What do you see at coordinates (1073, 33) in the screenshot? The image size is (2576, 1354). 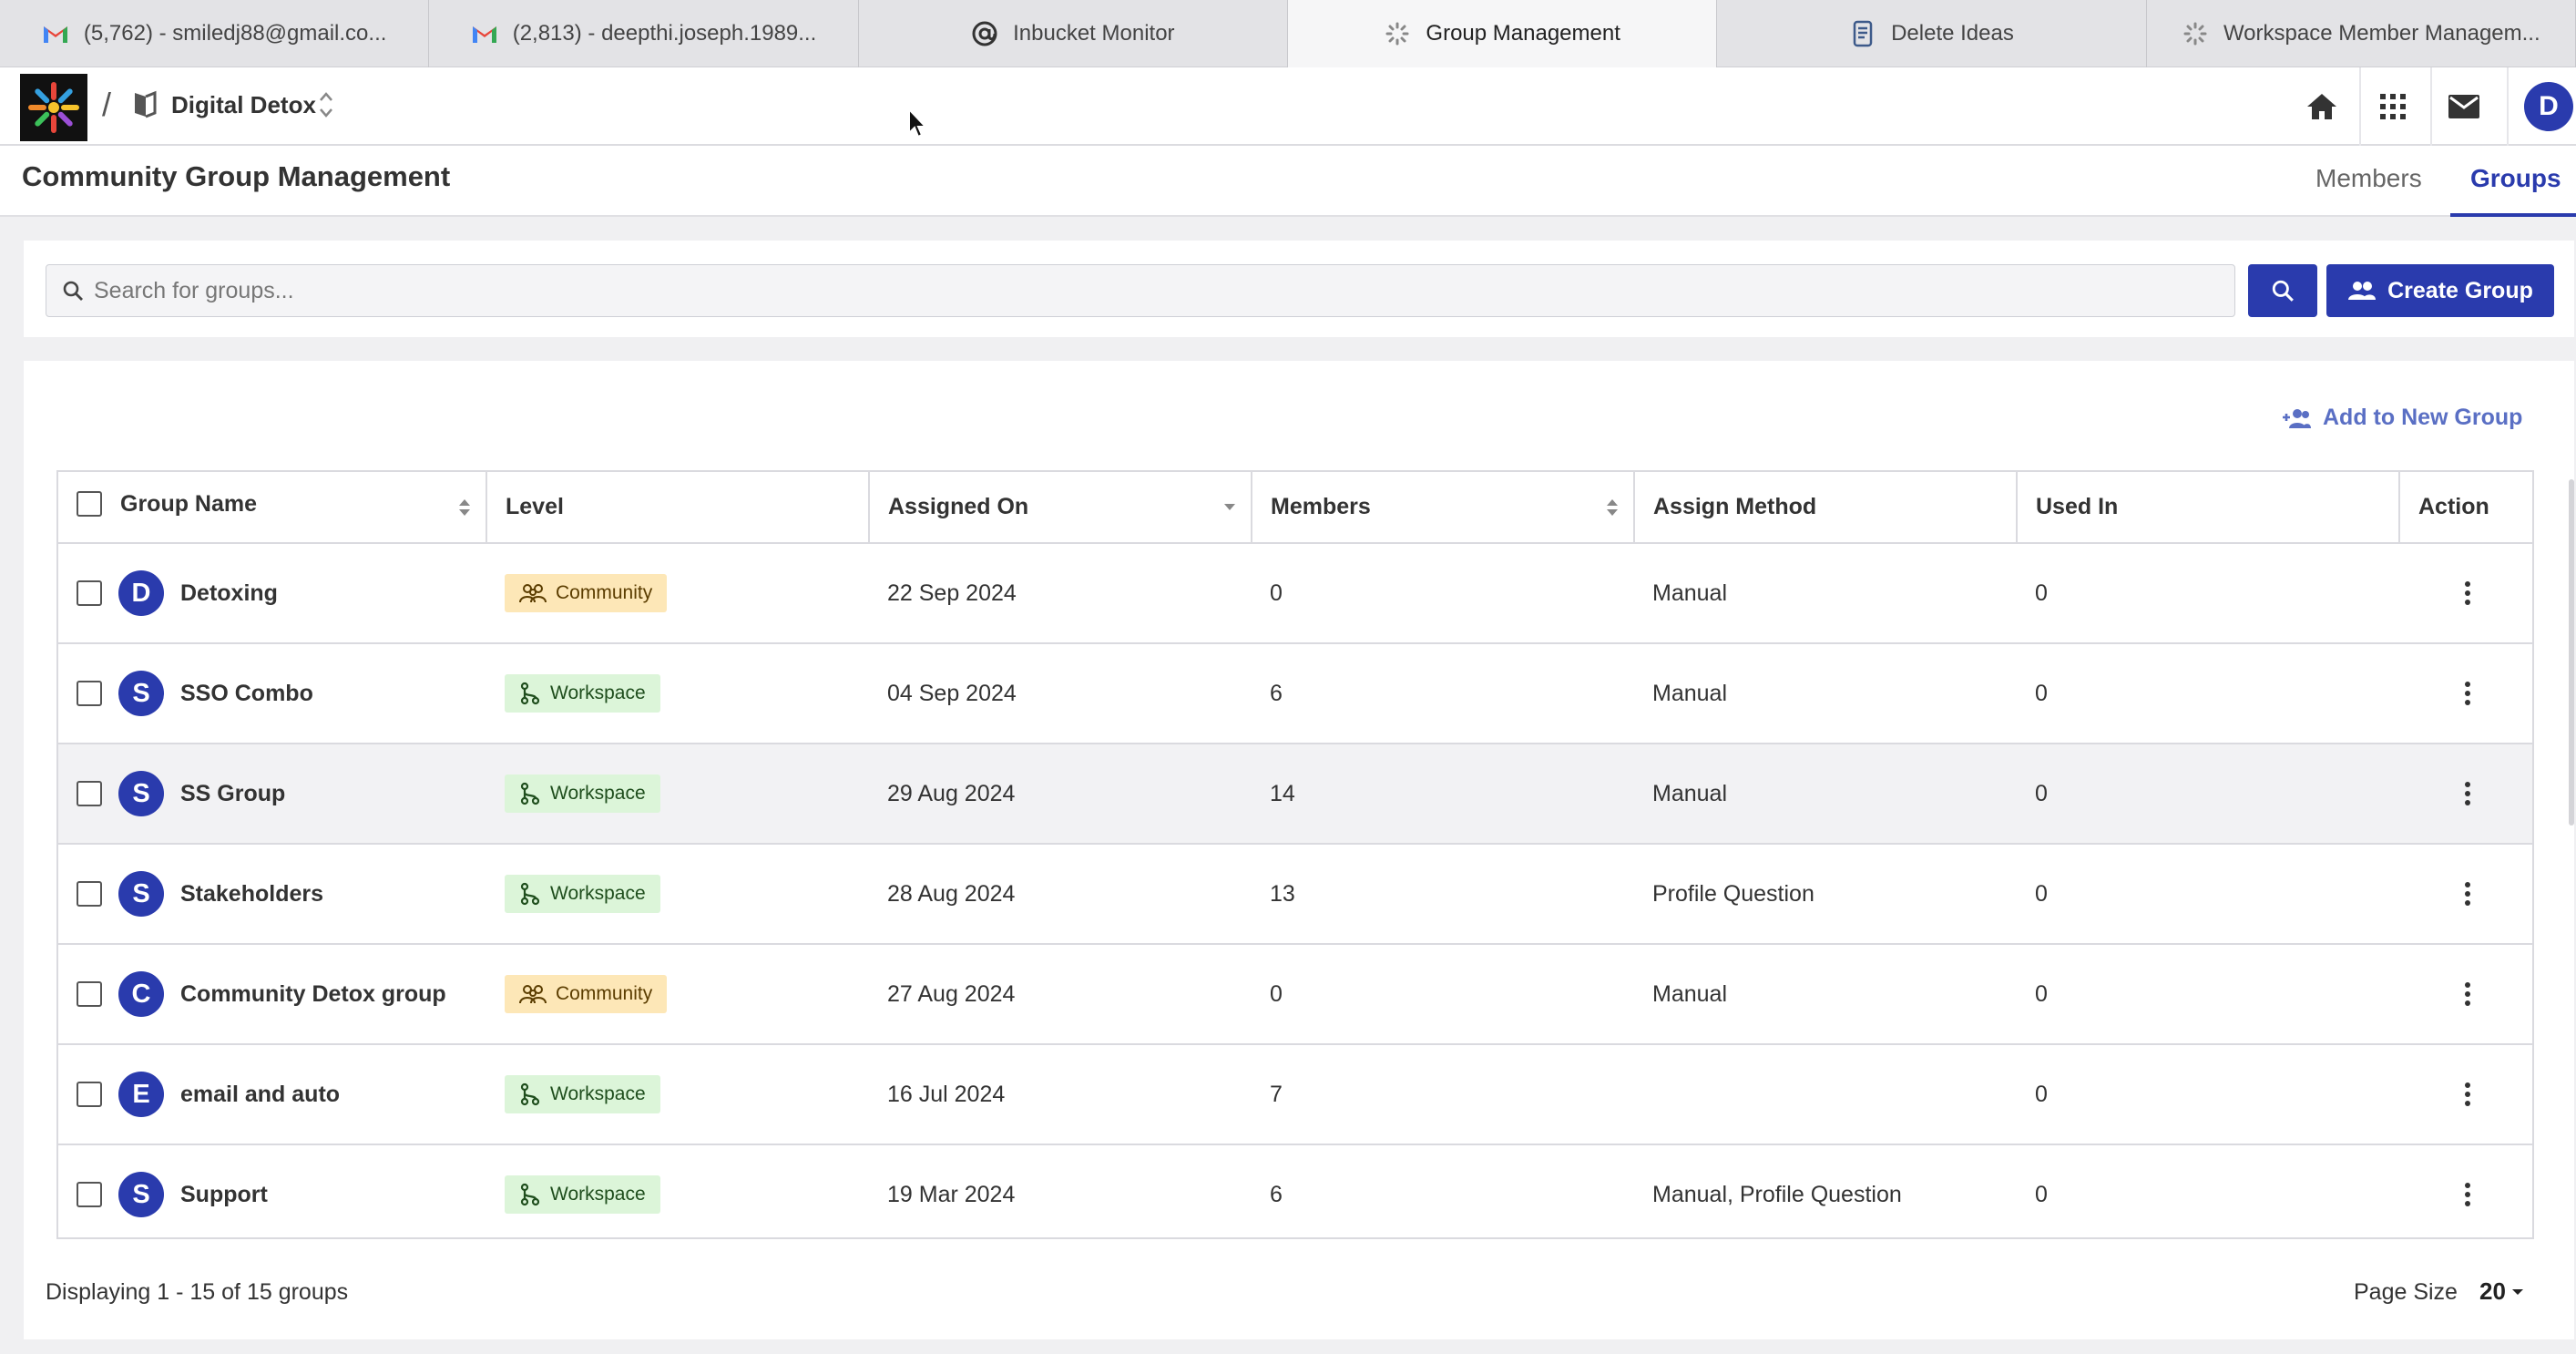 I see `browser-tab: Inbucket Monitor` at bounding box center [1073, 33].